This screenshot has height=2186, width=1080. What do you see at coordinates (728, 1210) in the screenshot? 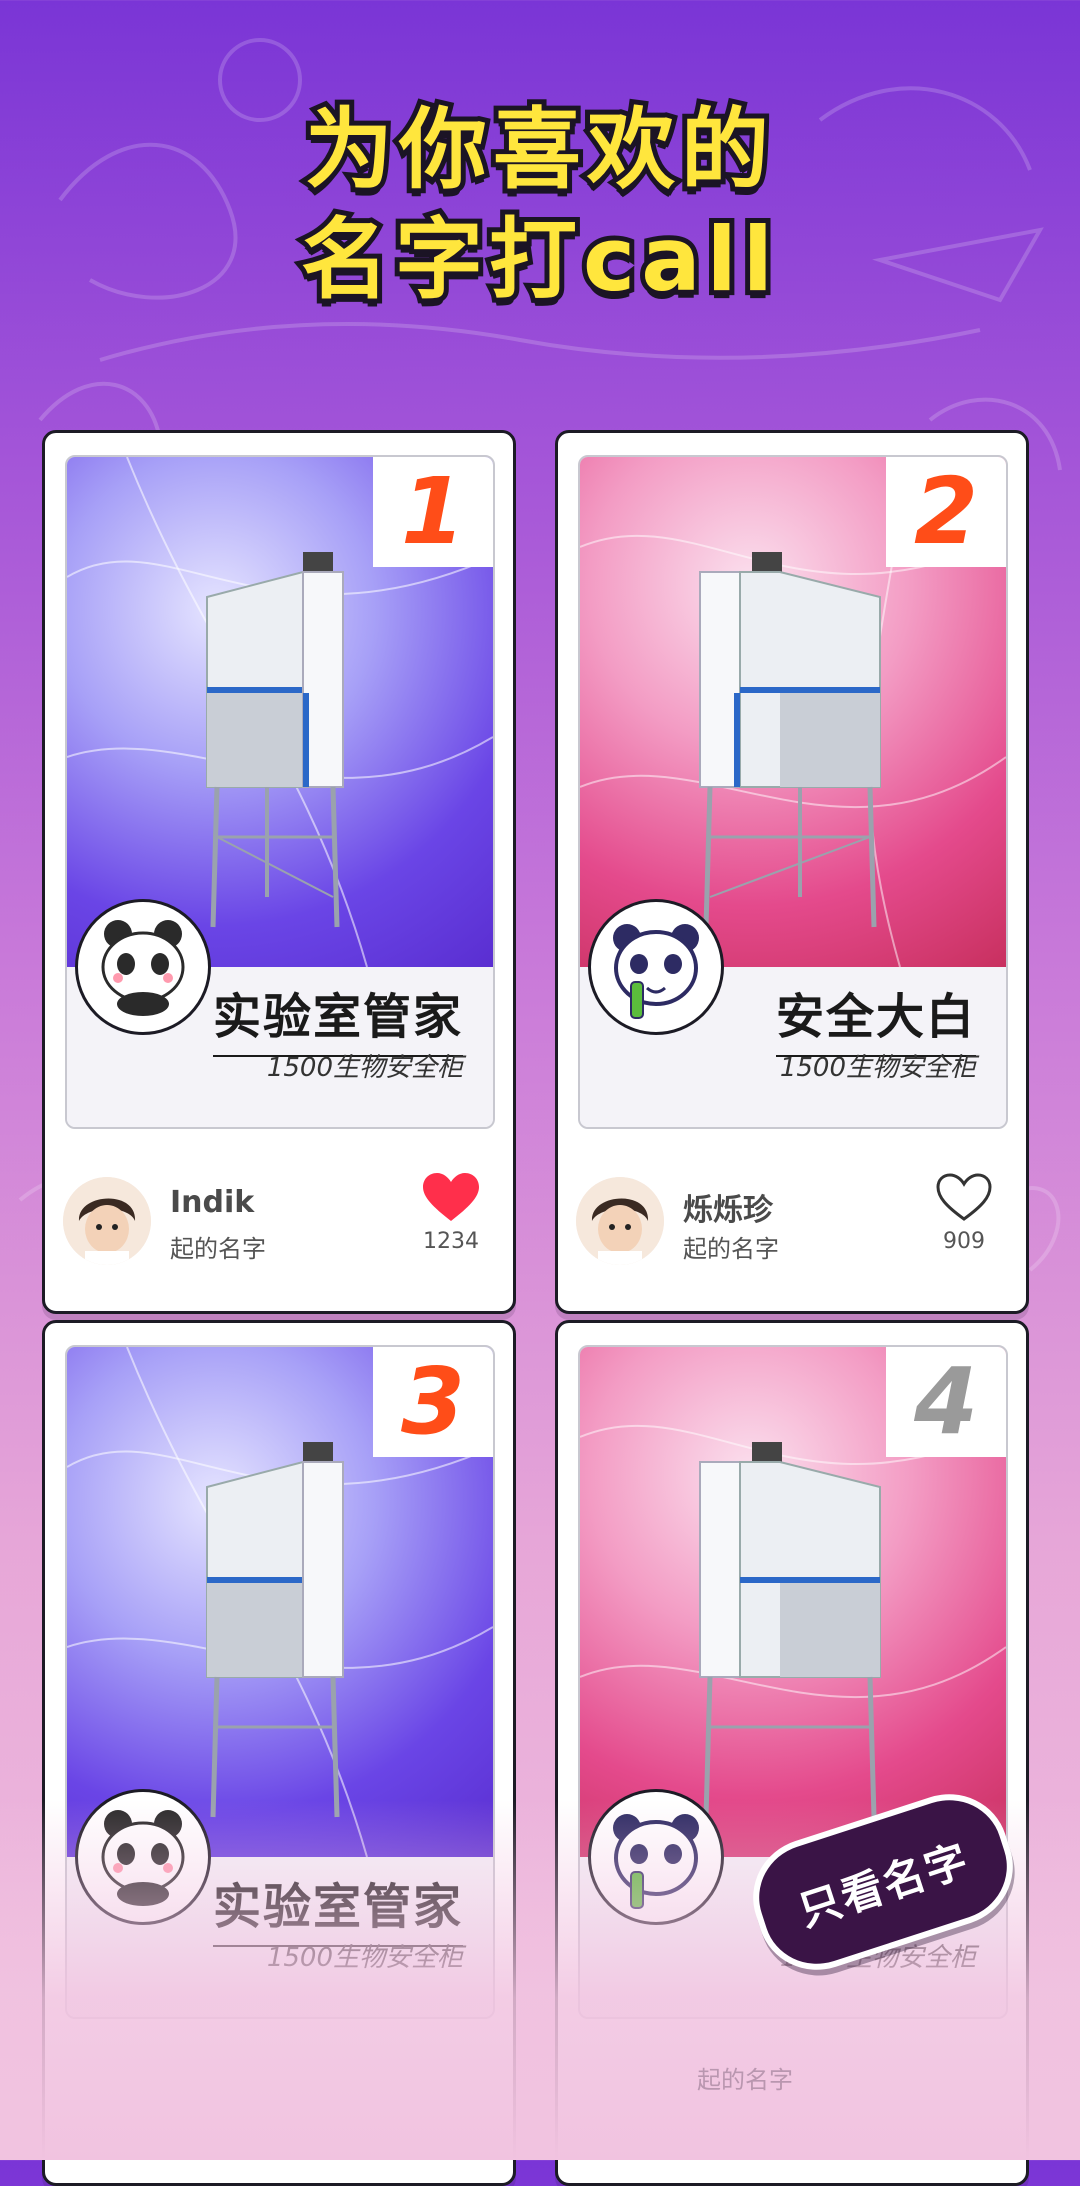
I see `user-name: 烁烁珍` at bounding box center [728, 1210].